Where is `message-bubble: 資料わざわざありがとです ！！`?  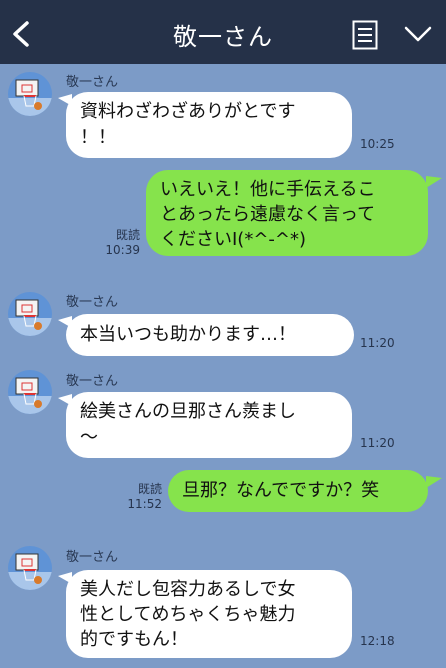 message-bubble: 資料わざわざありがとです ！！ is located at coordinates (209, 125).